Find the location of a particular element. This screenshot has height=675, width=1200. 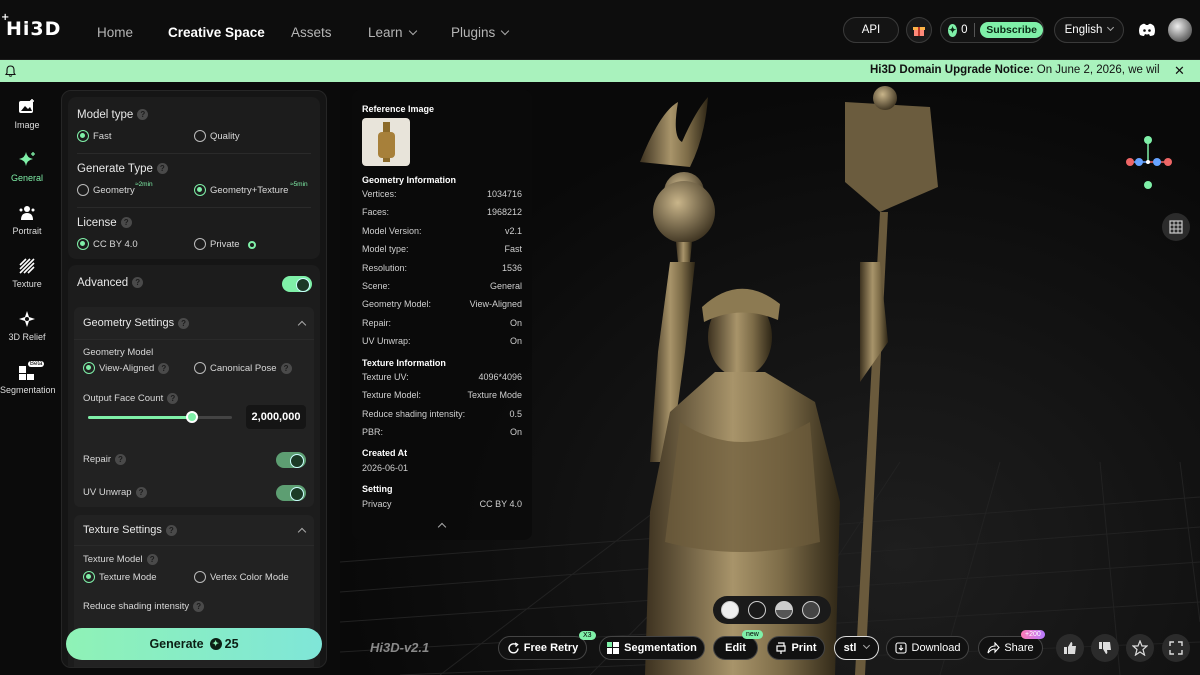

format-select: stl is located at coordinates (856, 648).